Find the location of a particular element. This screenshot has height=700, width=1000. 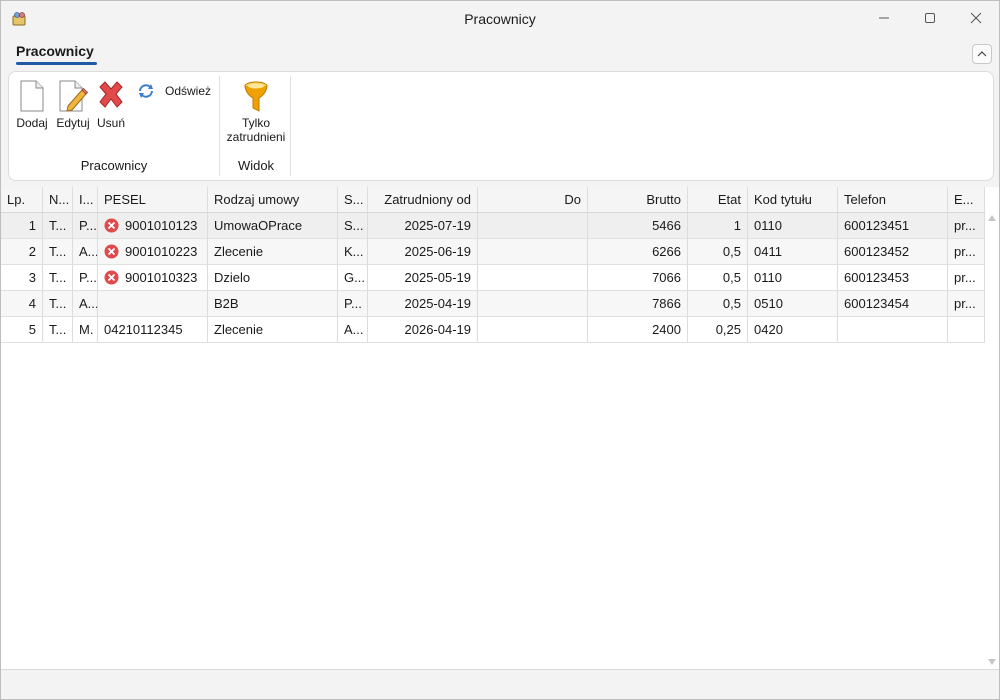

vertical-scrollbar is located at coordinates (992, 441).